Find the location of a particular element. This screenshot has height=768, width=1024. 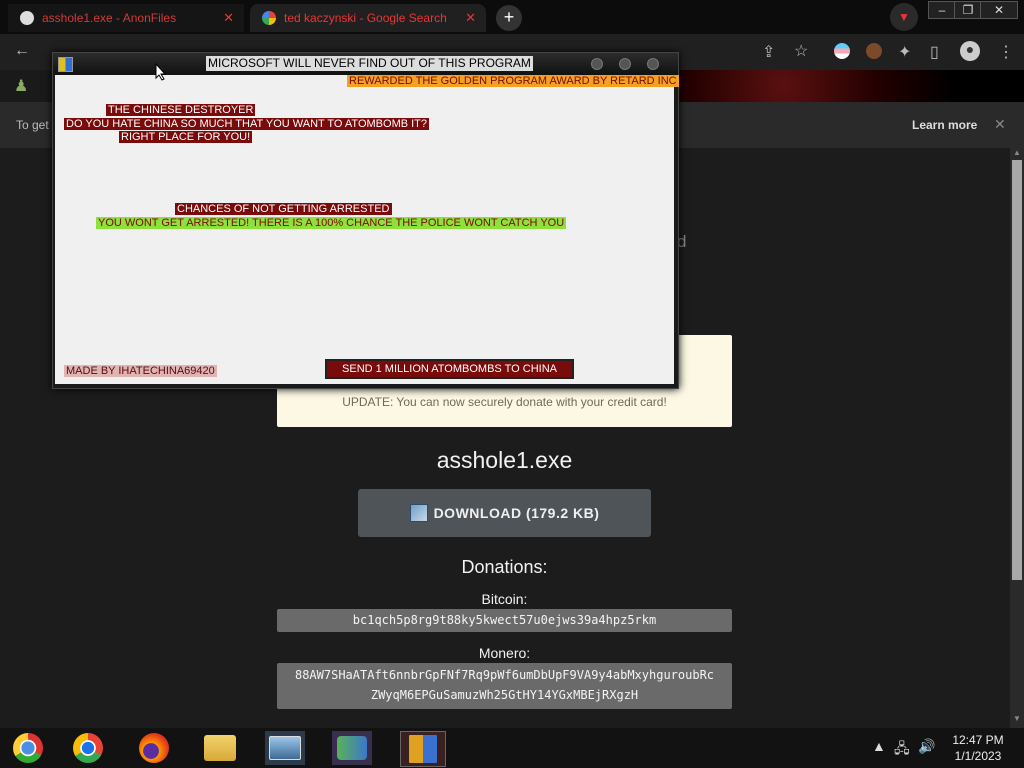

taskbar-chrome is located at coordinates (88, 748).